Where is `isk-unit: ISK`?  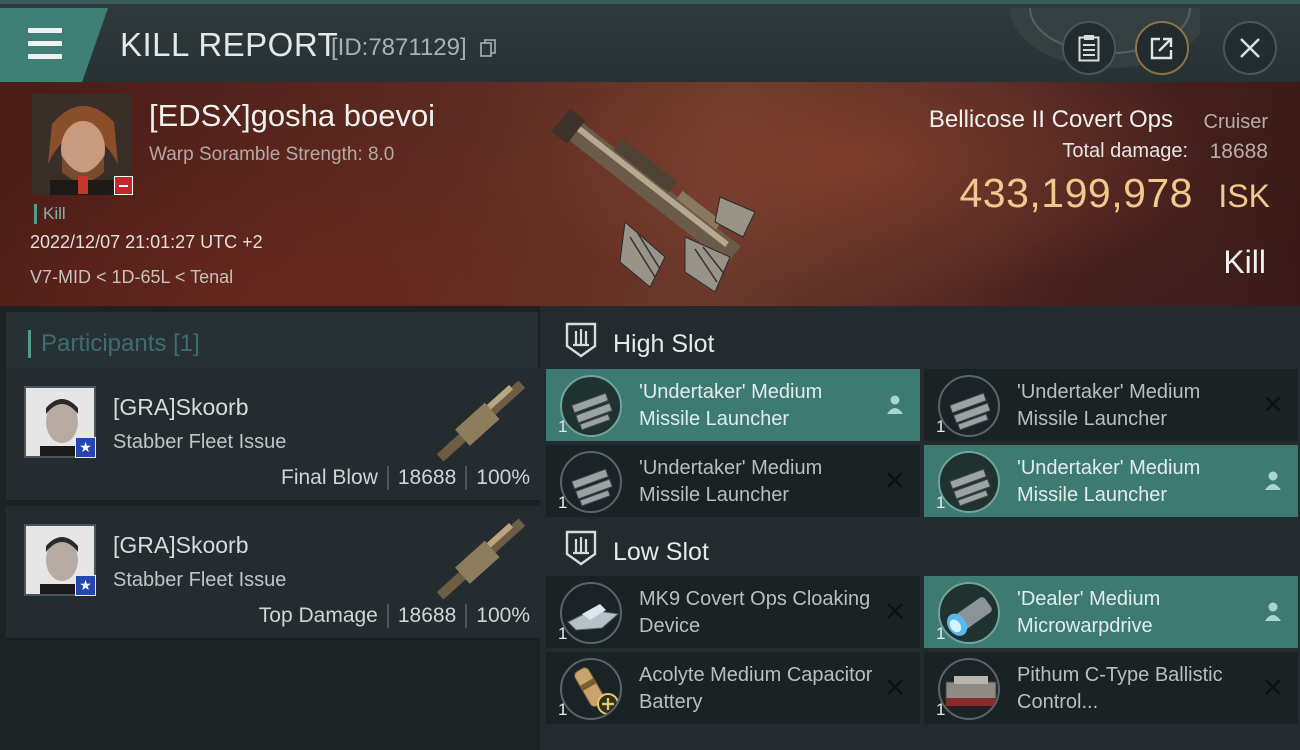 isk-unit: ISK is located at coordinates (1244, 196).